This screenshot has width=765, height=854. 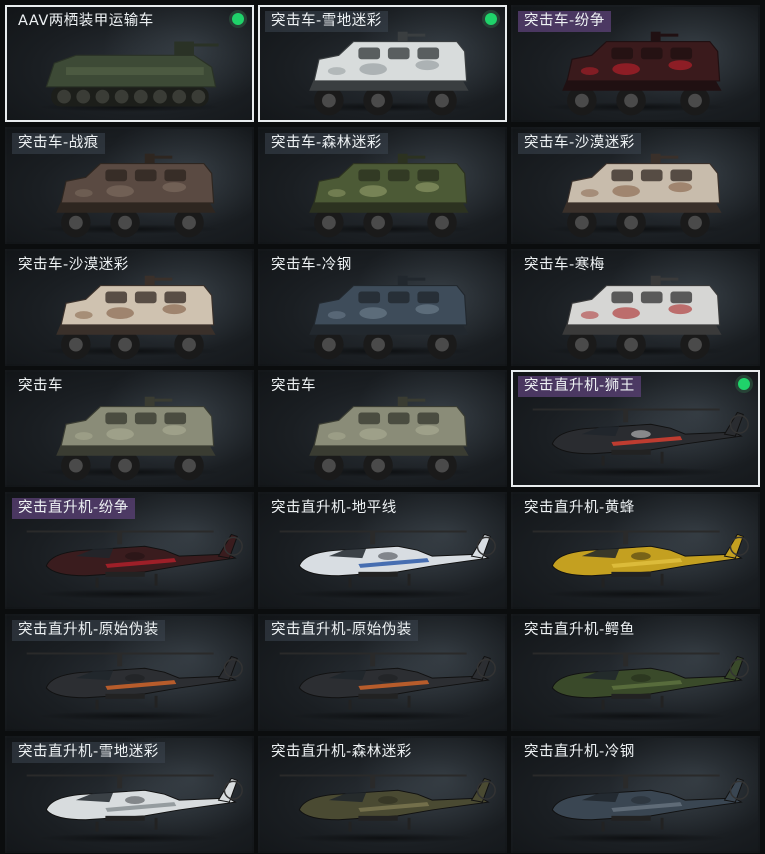 I want to click on skin-card: 突击直升机-纷争, so click(x=129, y=551).